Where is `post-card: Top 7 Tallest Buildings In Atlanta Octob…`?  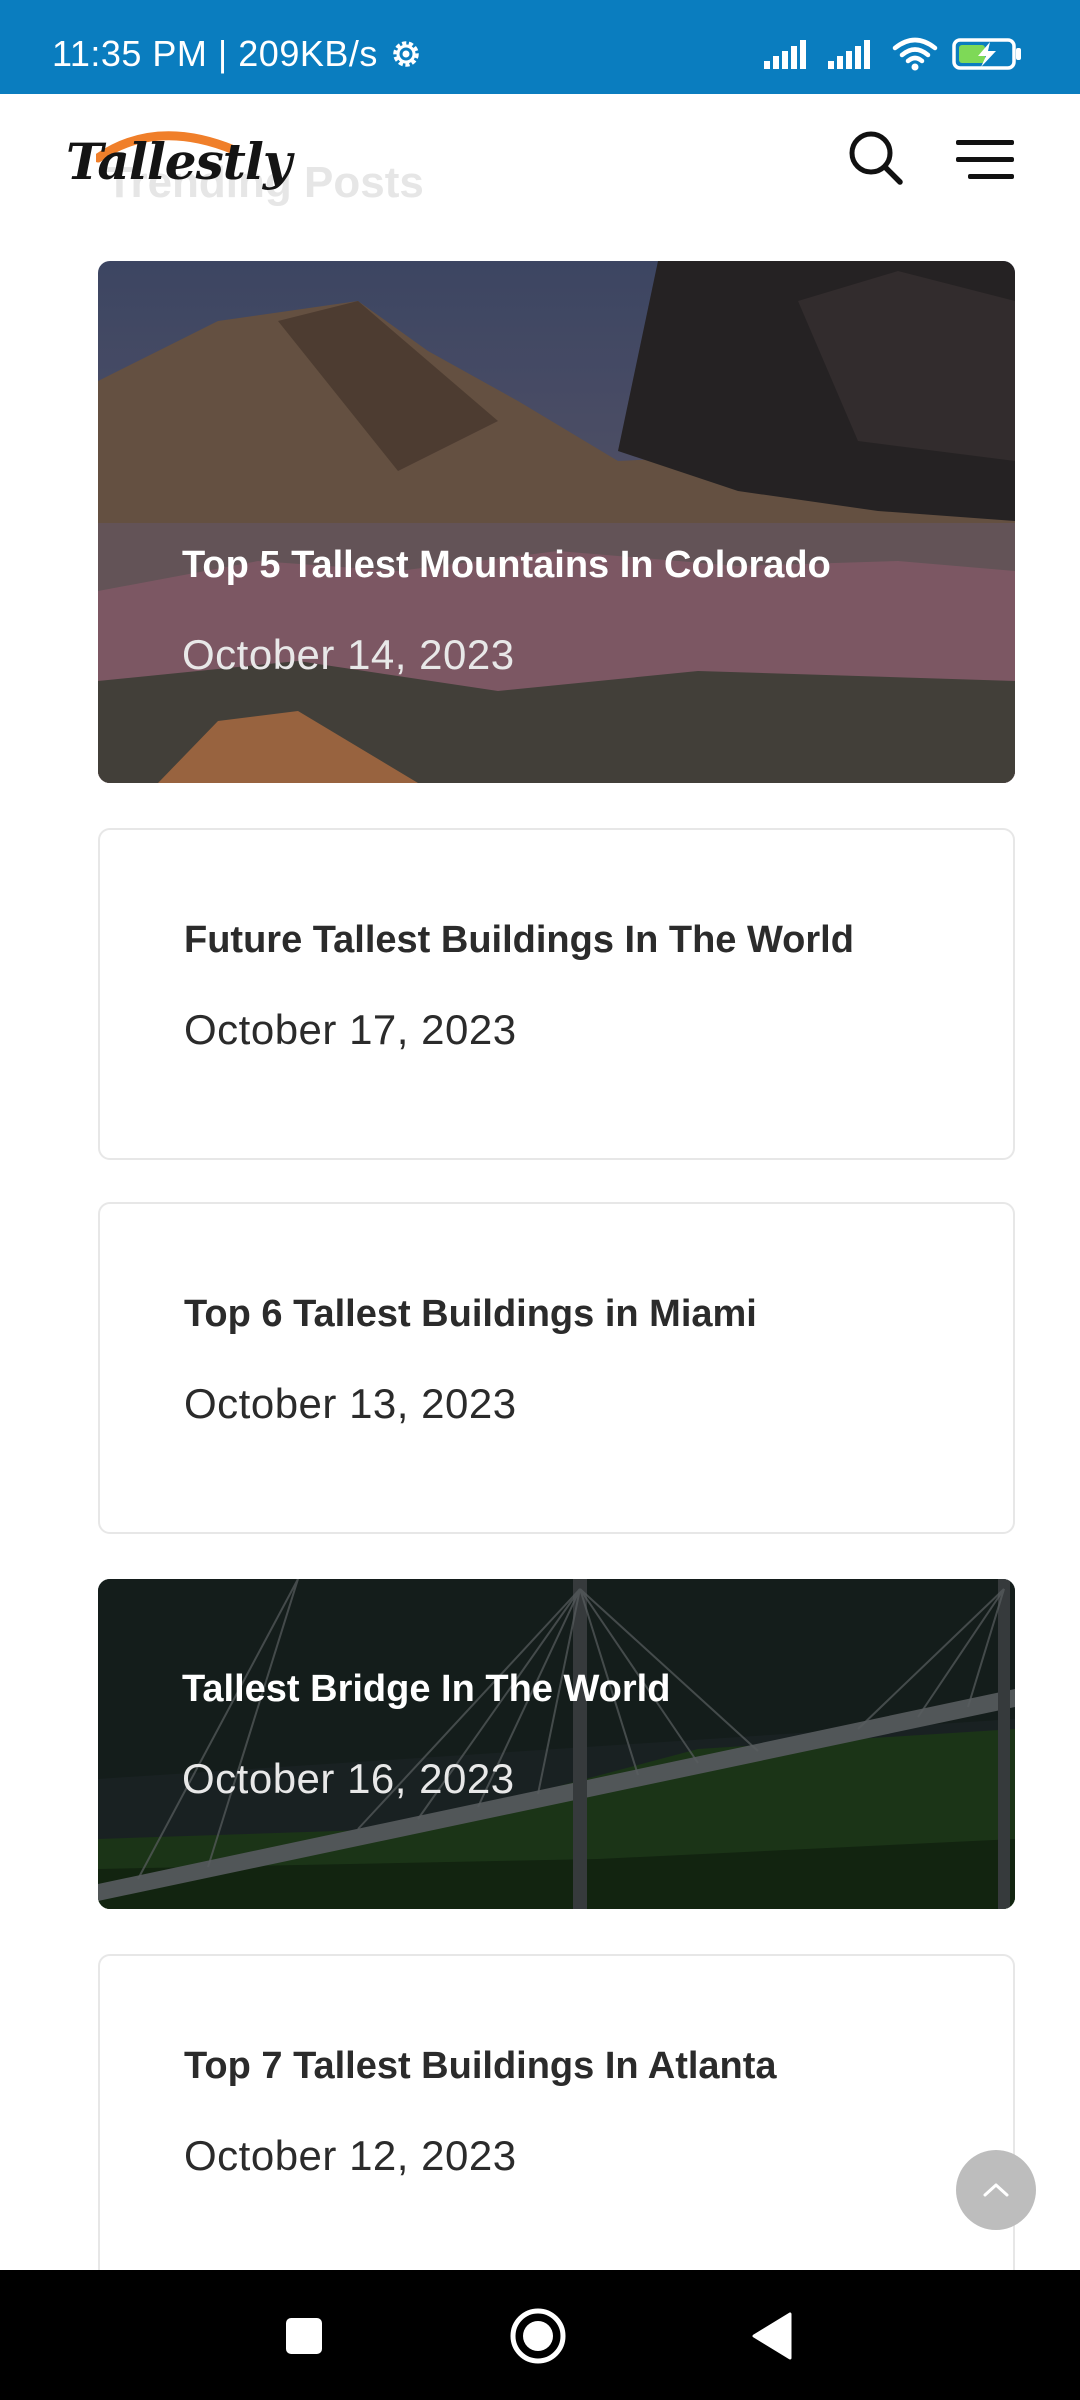
post-card: Top 7 Tallest Buildings In Atlanta Octob… is located at coordinates (556, 2134).